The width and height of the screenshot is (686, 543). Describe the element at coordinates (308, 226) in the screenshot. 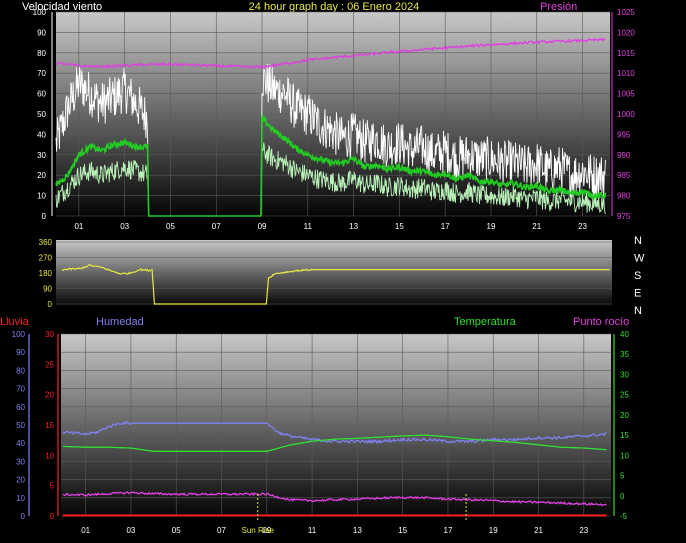

I see `wind-x-tick: 11` at that location.